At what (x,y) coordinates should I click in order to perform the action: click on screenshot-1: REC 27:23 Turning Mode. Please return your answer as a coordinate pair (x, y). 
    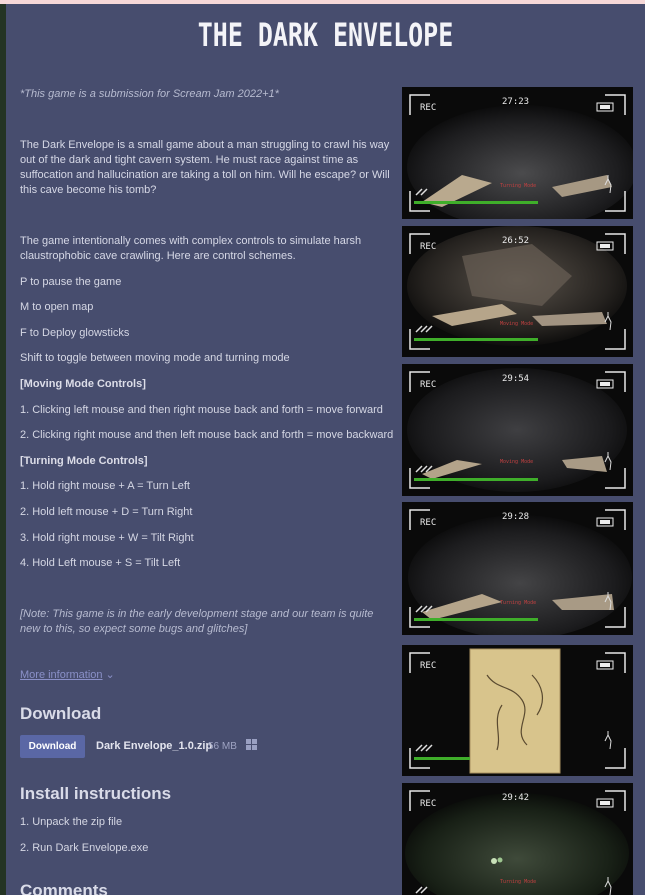
    Looking at the image, I should click on (517, 153).